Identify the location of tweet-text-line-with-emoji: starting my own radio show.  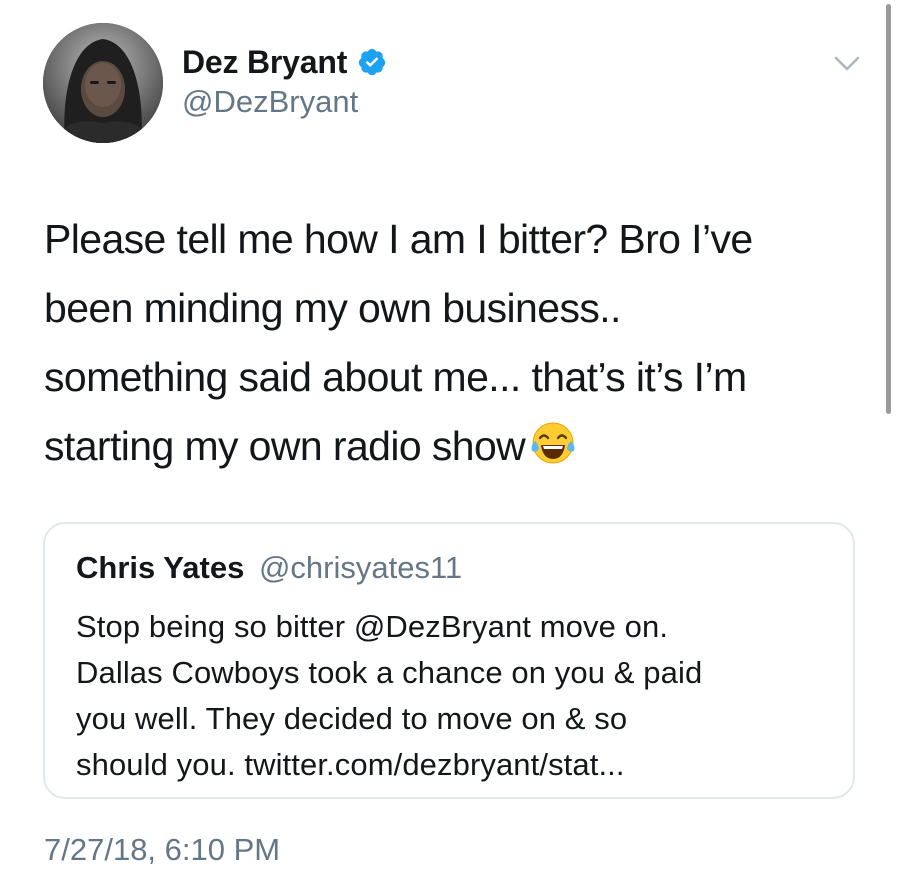
(454, 446).